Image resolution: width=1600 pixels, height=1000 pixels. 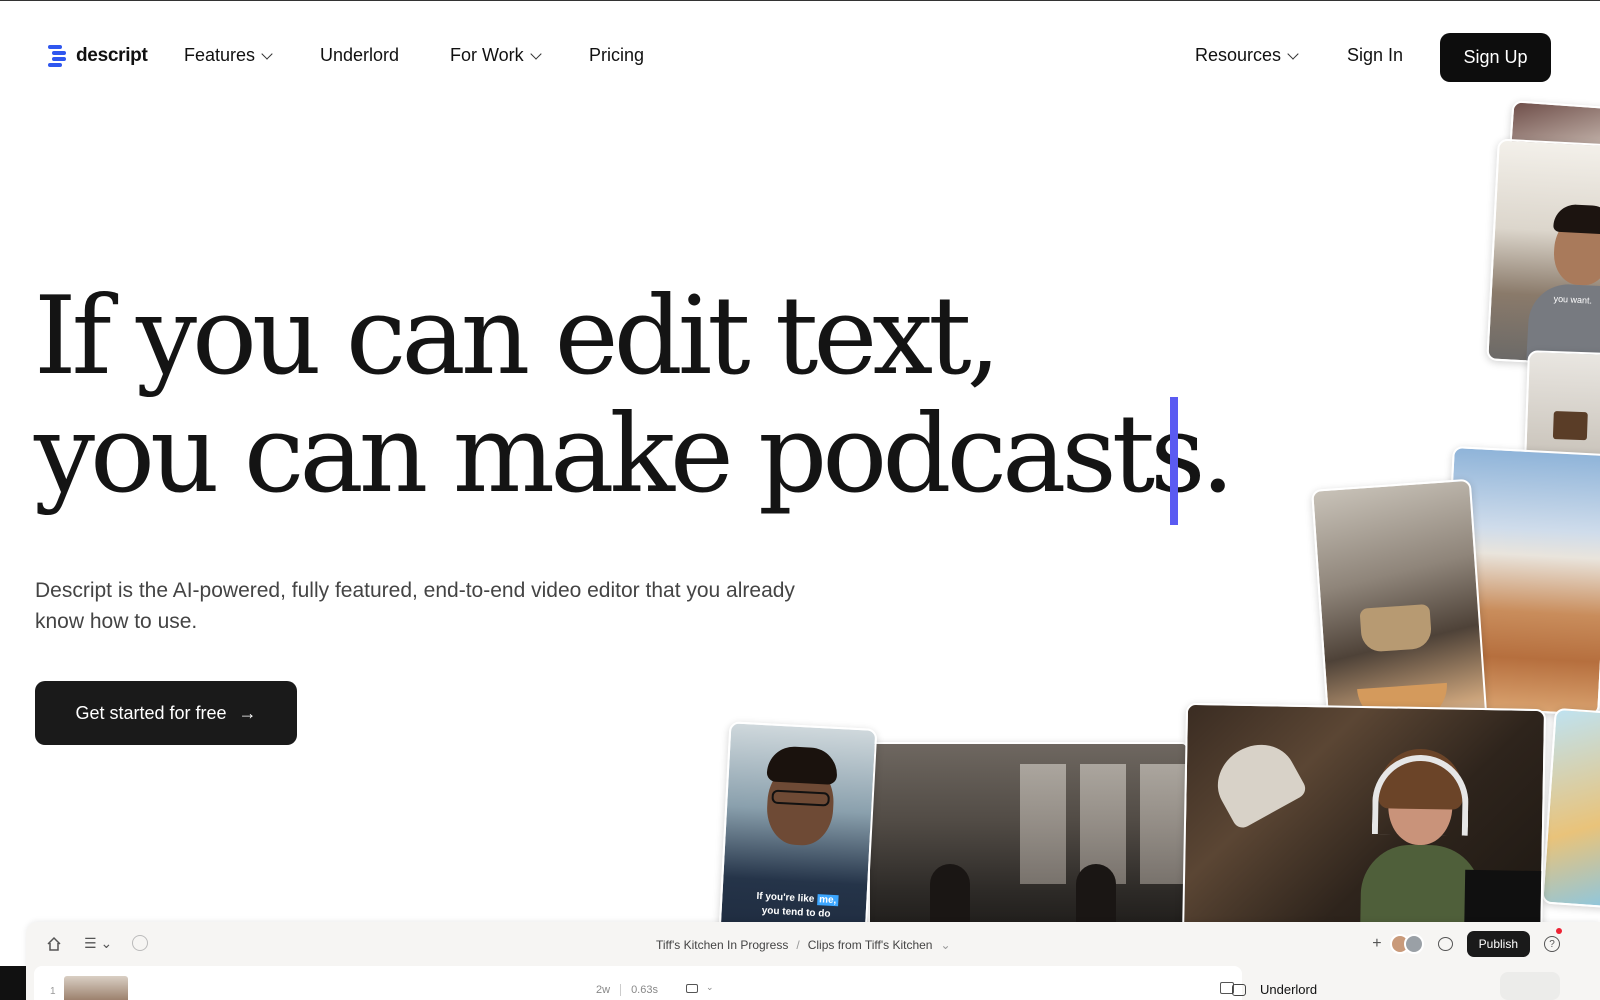 I want to click on editor-edge, so click(x=13, y=983).